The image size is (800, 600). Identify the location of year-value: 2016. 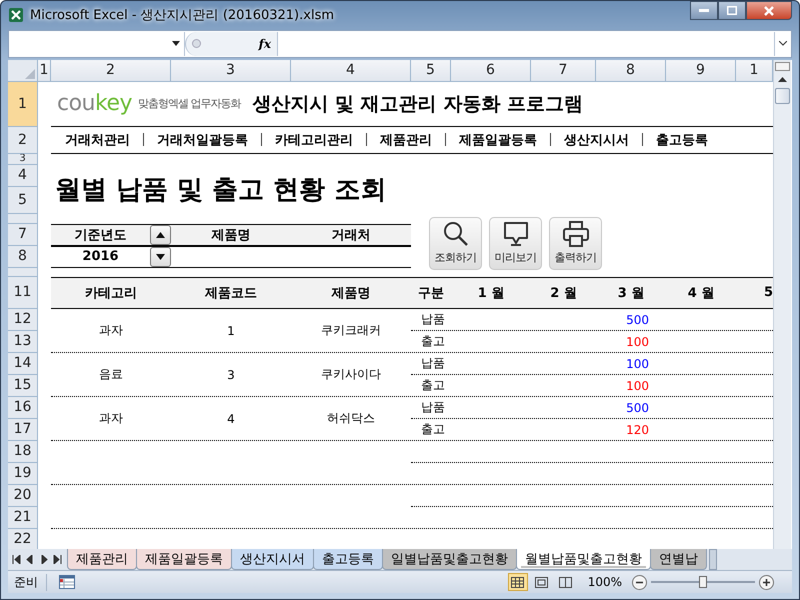
(100, 256).